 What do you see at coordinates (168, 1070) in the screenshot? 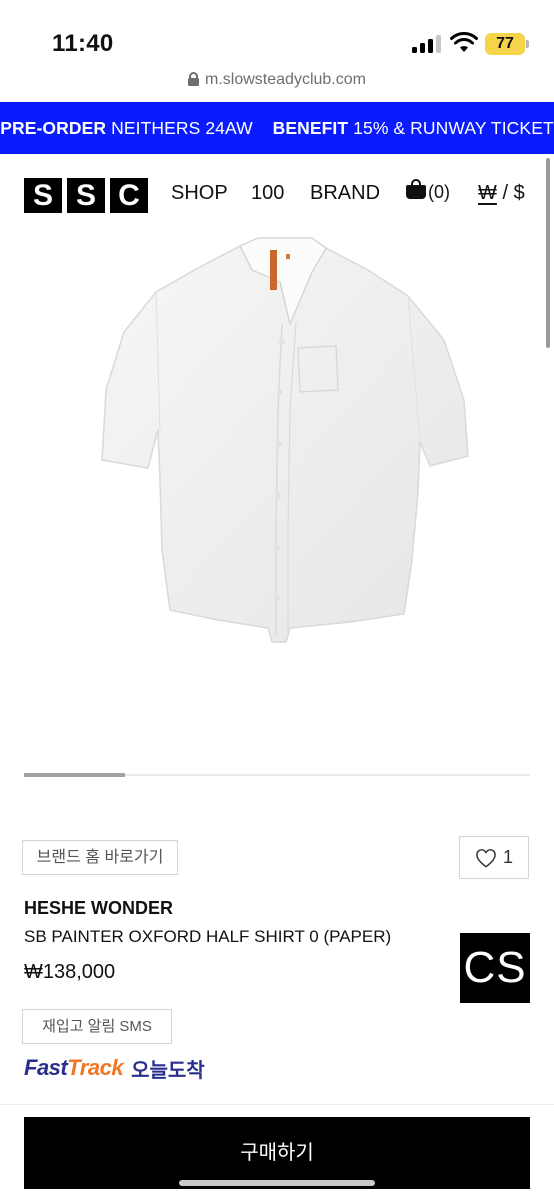
I see `fasttrack-today: 오늘도착` at bounding box center [168, 1070].